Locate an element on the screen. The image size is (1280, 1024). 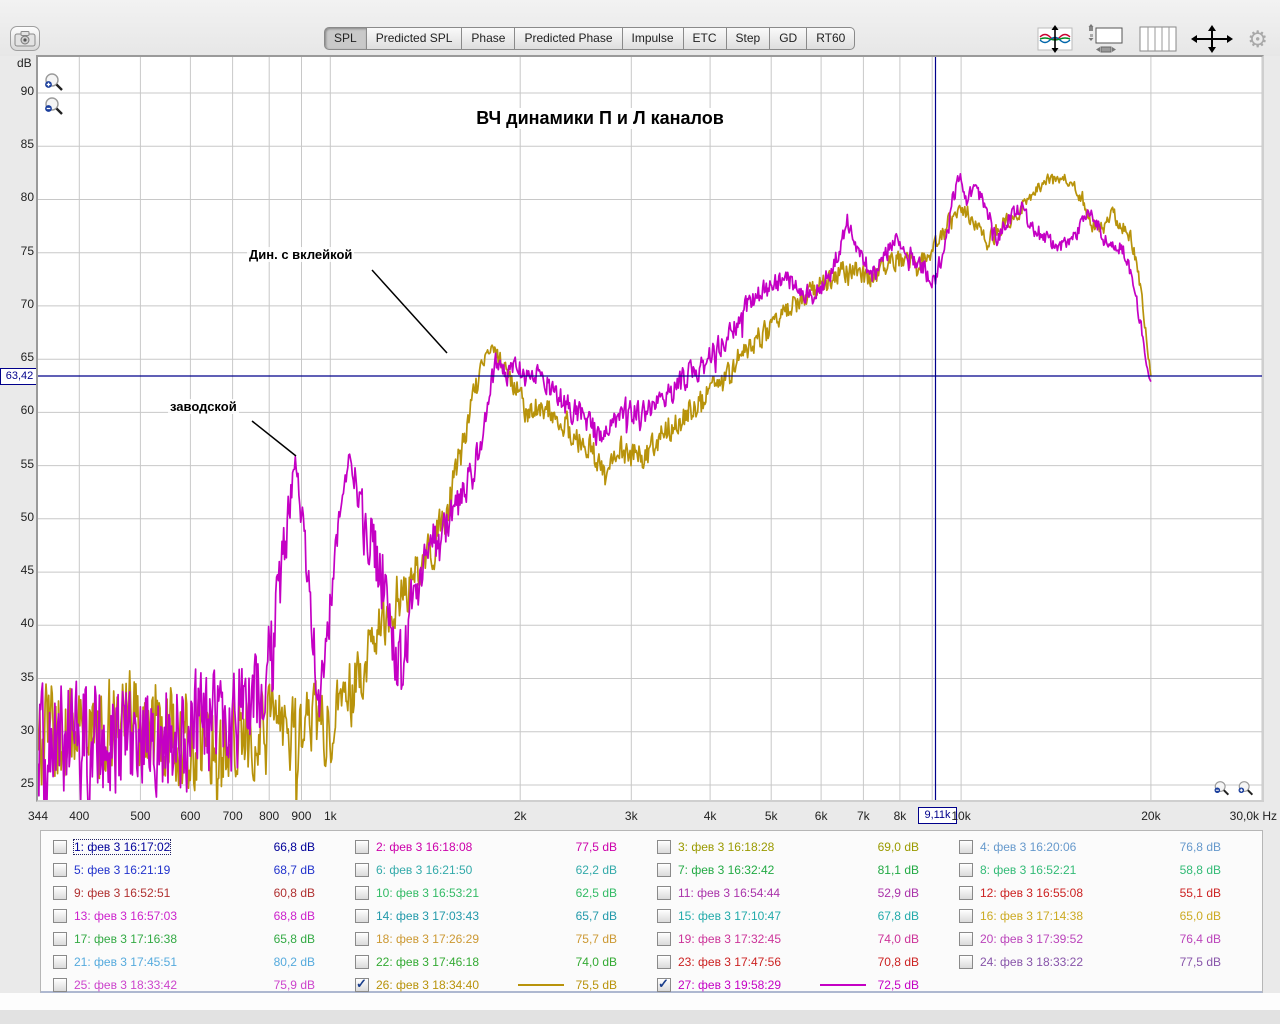
tab-predicted-spl: Predicted SPL is located at coordinates (414, 38).